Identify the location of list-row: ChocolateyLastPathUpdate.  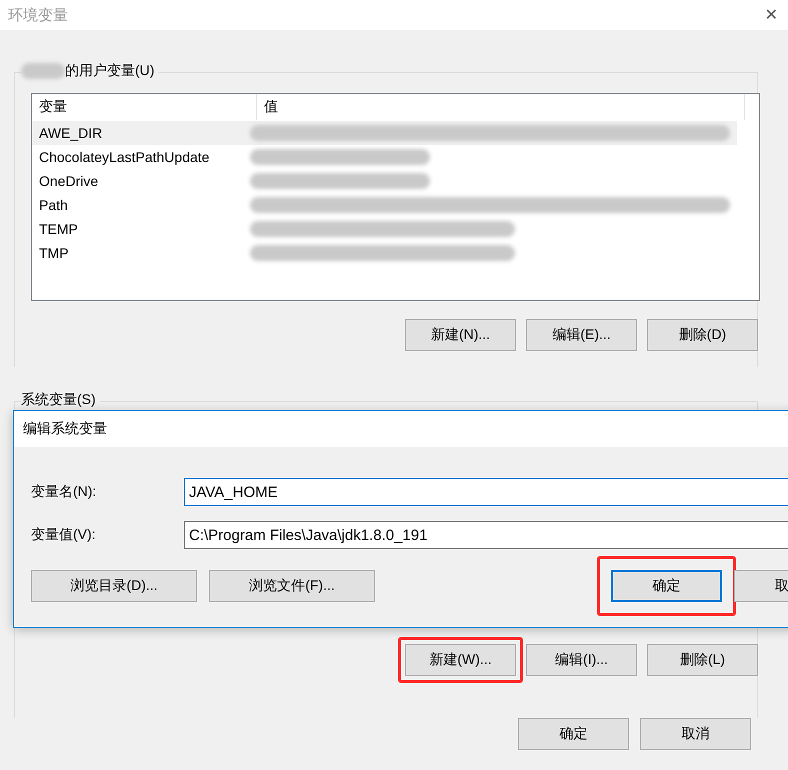
(384, 157).